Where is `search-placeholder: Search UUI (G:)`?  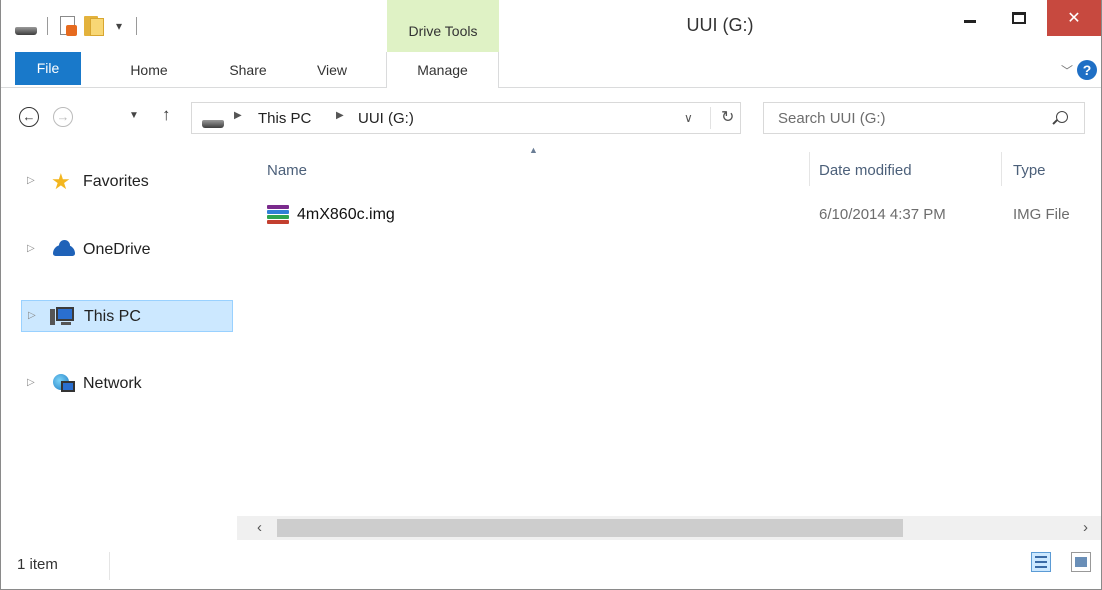 search-placeholder: Search UUI (G:) is located at coordinates (832, 118).